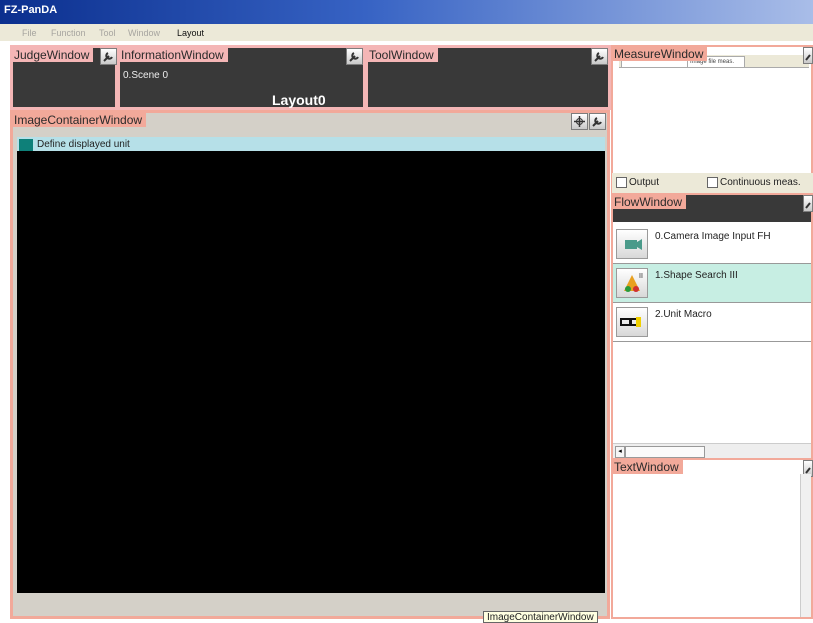 The width and height of the screenshot is (813, 623). I want to click on menu-file: File, so click(29, 33).